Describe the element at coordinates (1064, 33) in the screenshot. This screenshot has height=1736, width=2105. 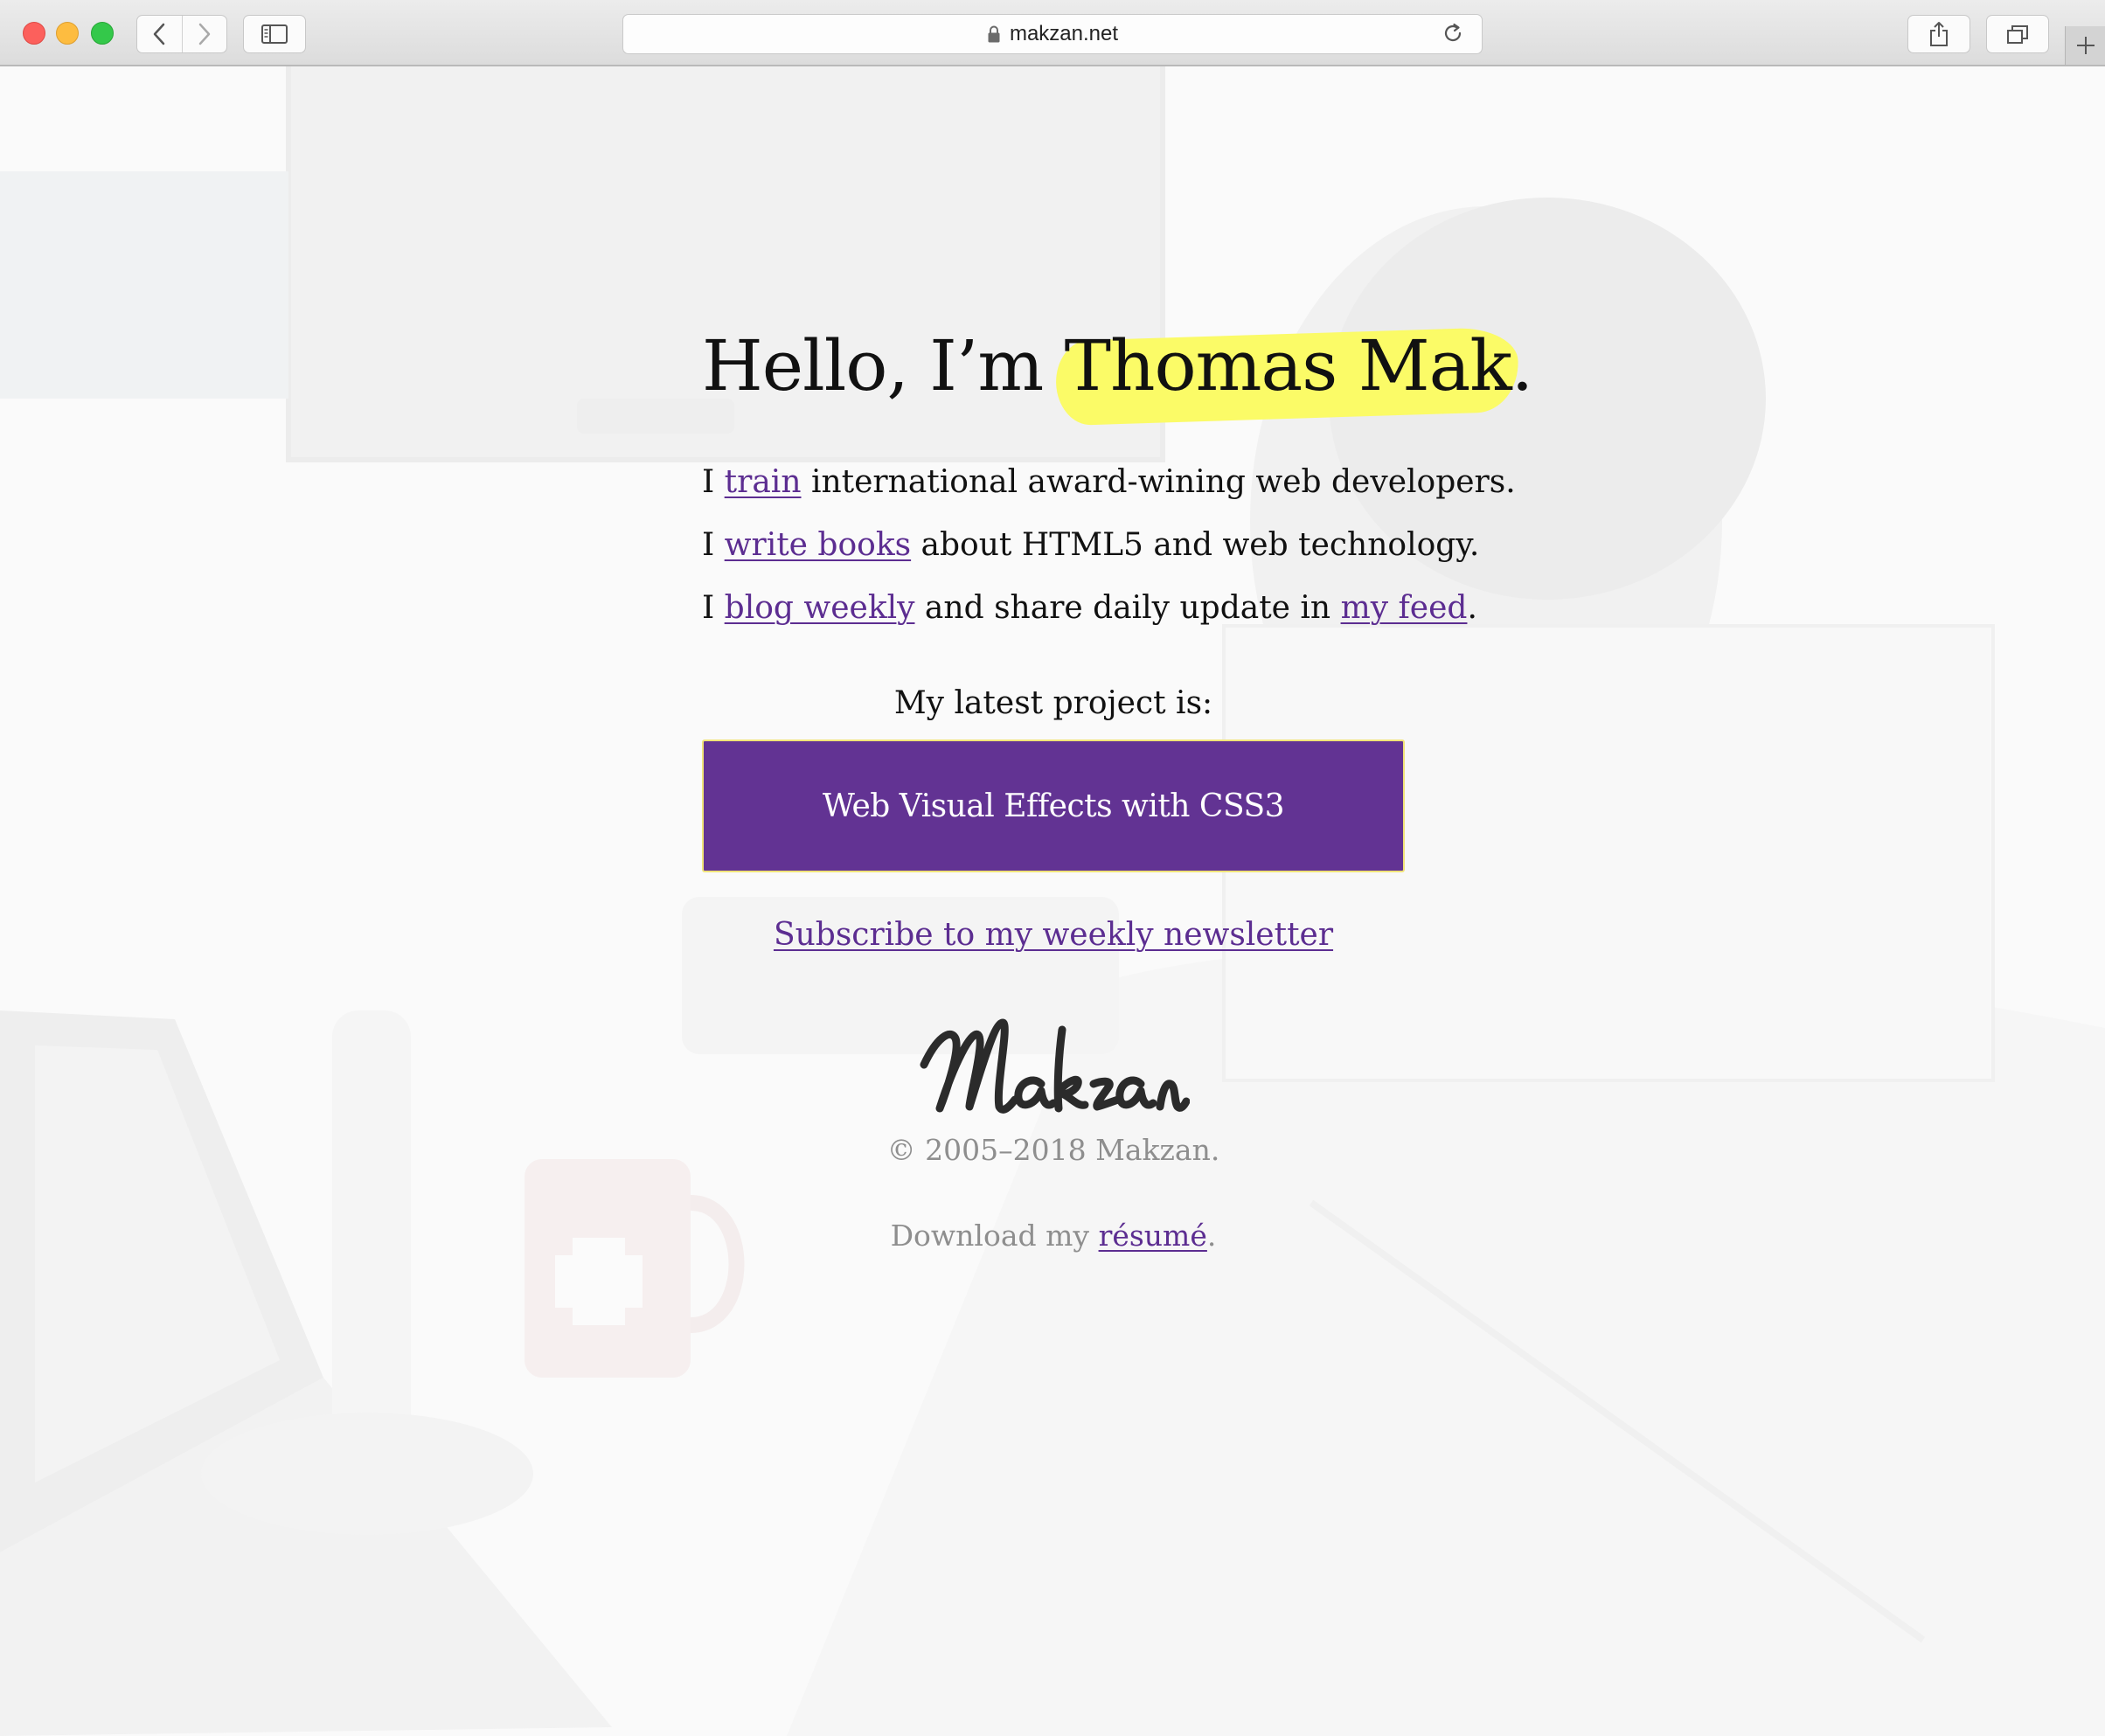
I see `url-text: makzan.net` at that location.